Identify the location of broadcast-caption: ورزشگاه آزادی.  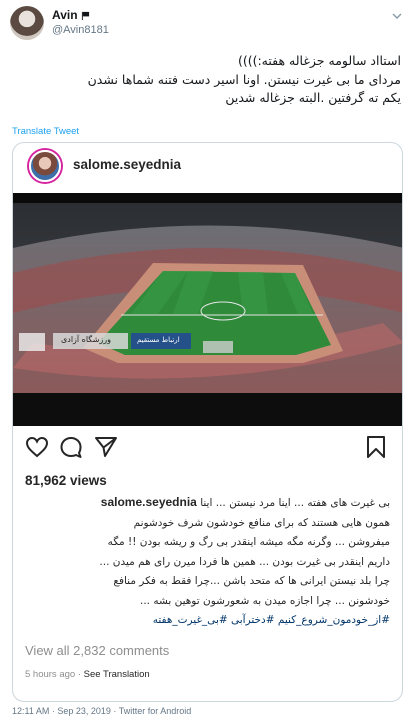
(86, 339).